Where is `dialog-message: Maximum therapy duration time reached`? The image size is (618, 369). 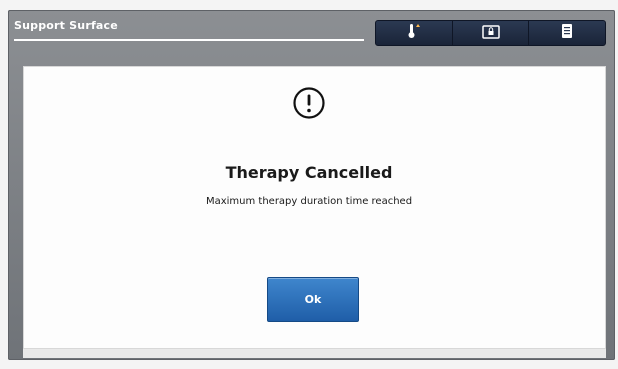 dialog-message: Maximum therapy duration time reached is located at coordinates (309, 201).